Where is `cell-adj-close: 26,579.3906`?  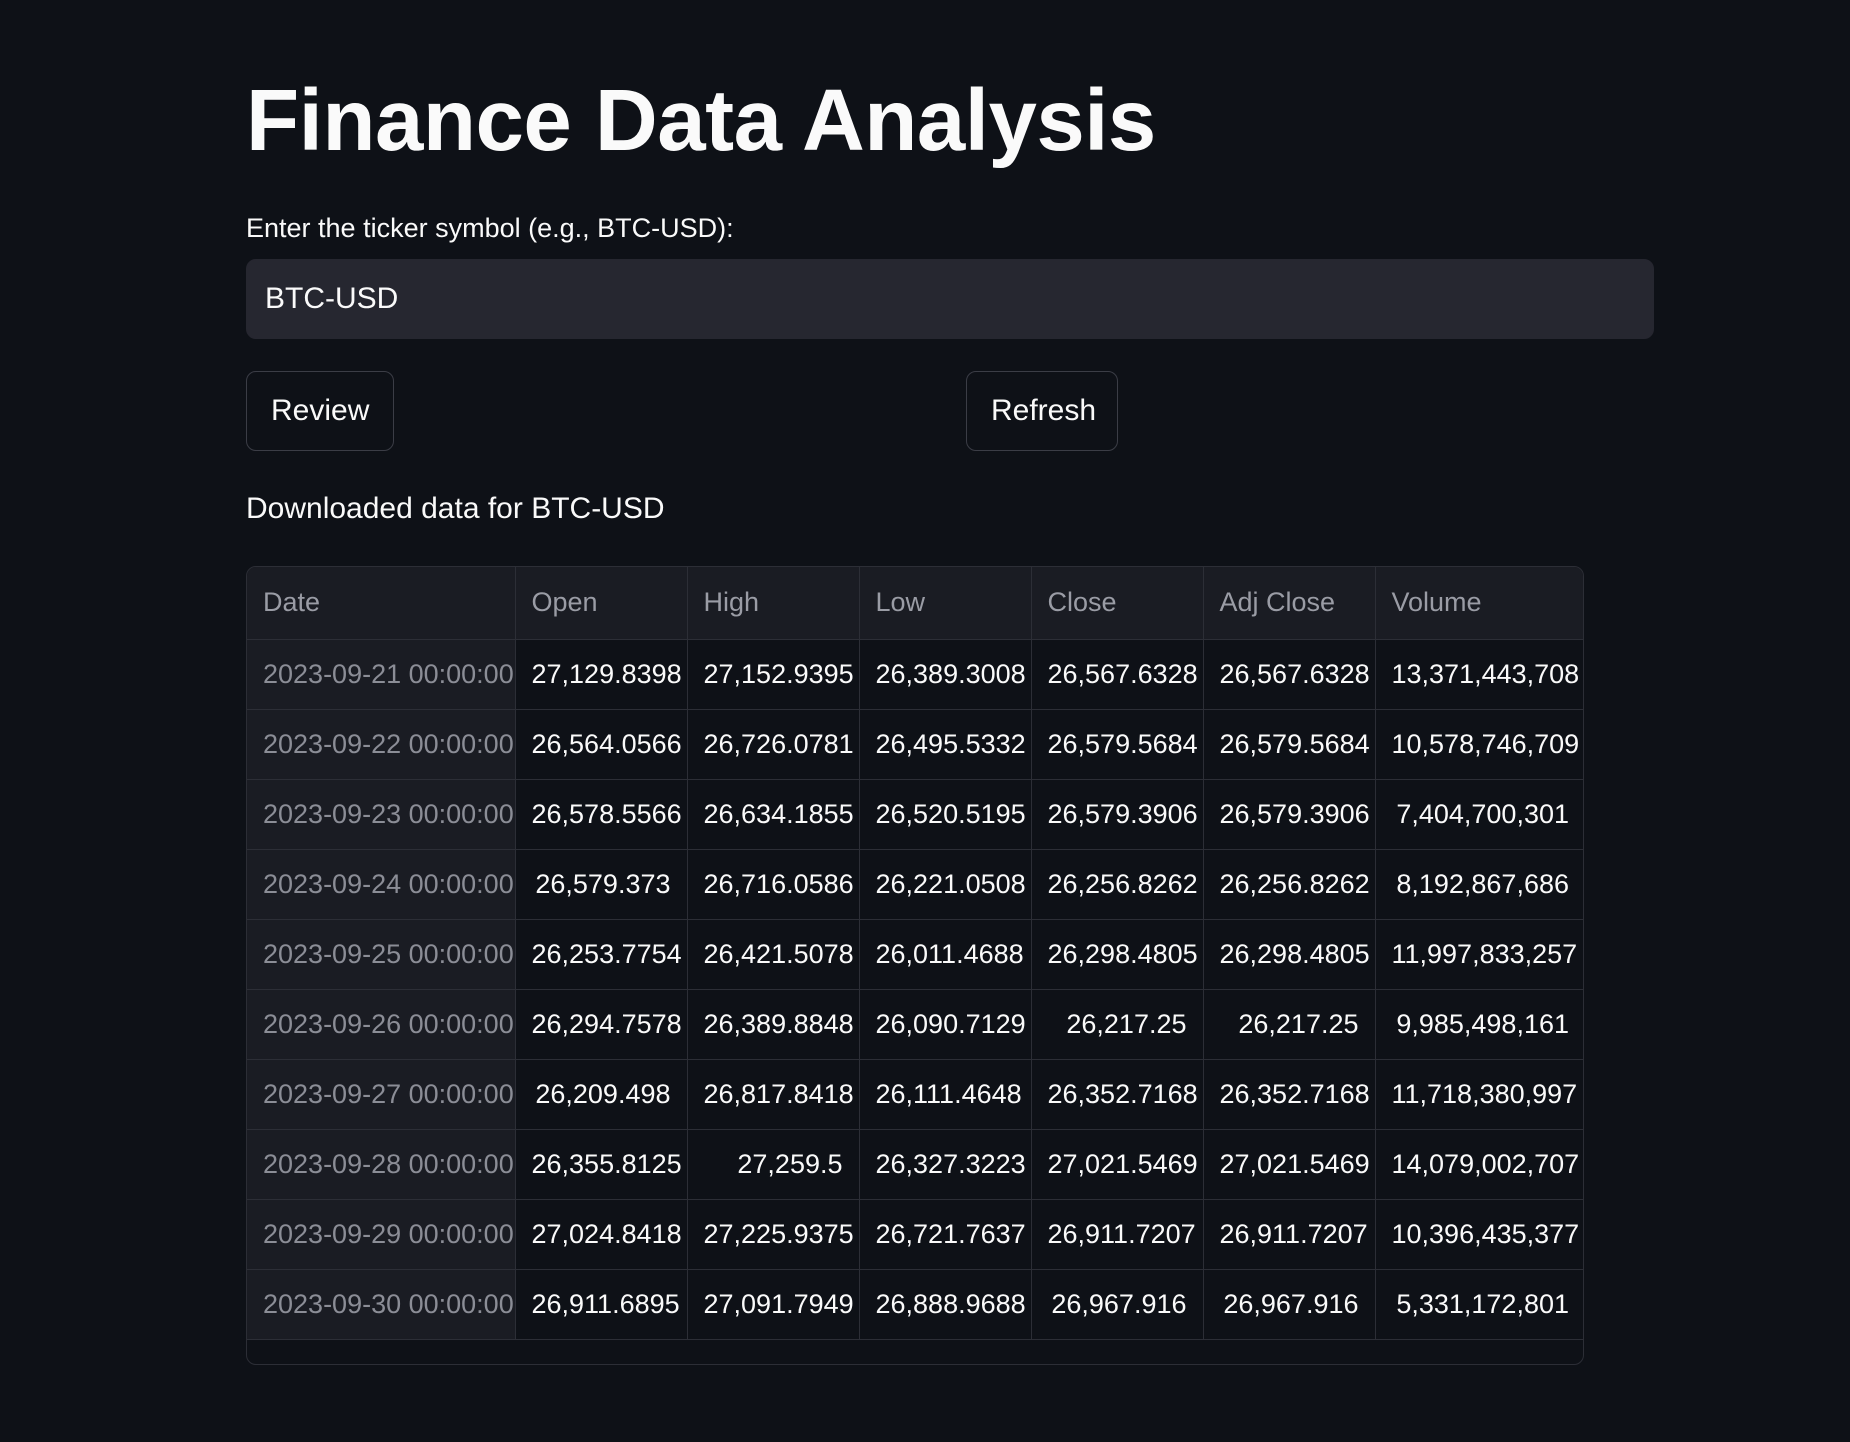 cell-adj-close: 26,579.3906 is located at coordinates (1289, 814).